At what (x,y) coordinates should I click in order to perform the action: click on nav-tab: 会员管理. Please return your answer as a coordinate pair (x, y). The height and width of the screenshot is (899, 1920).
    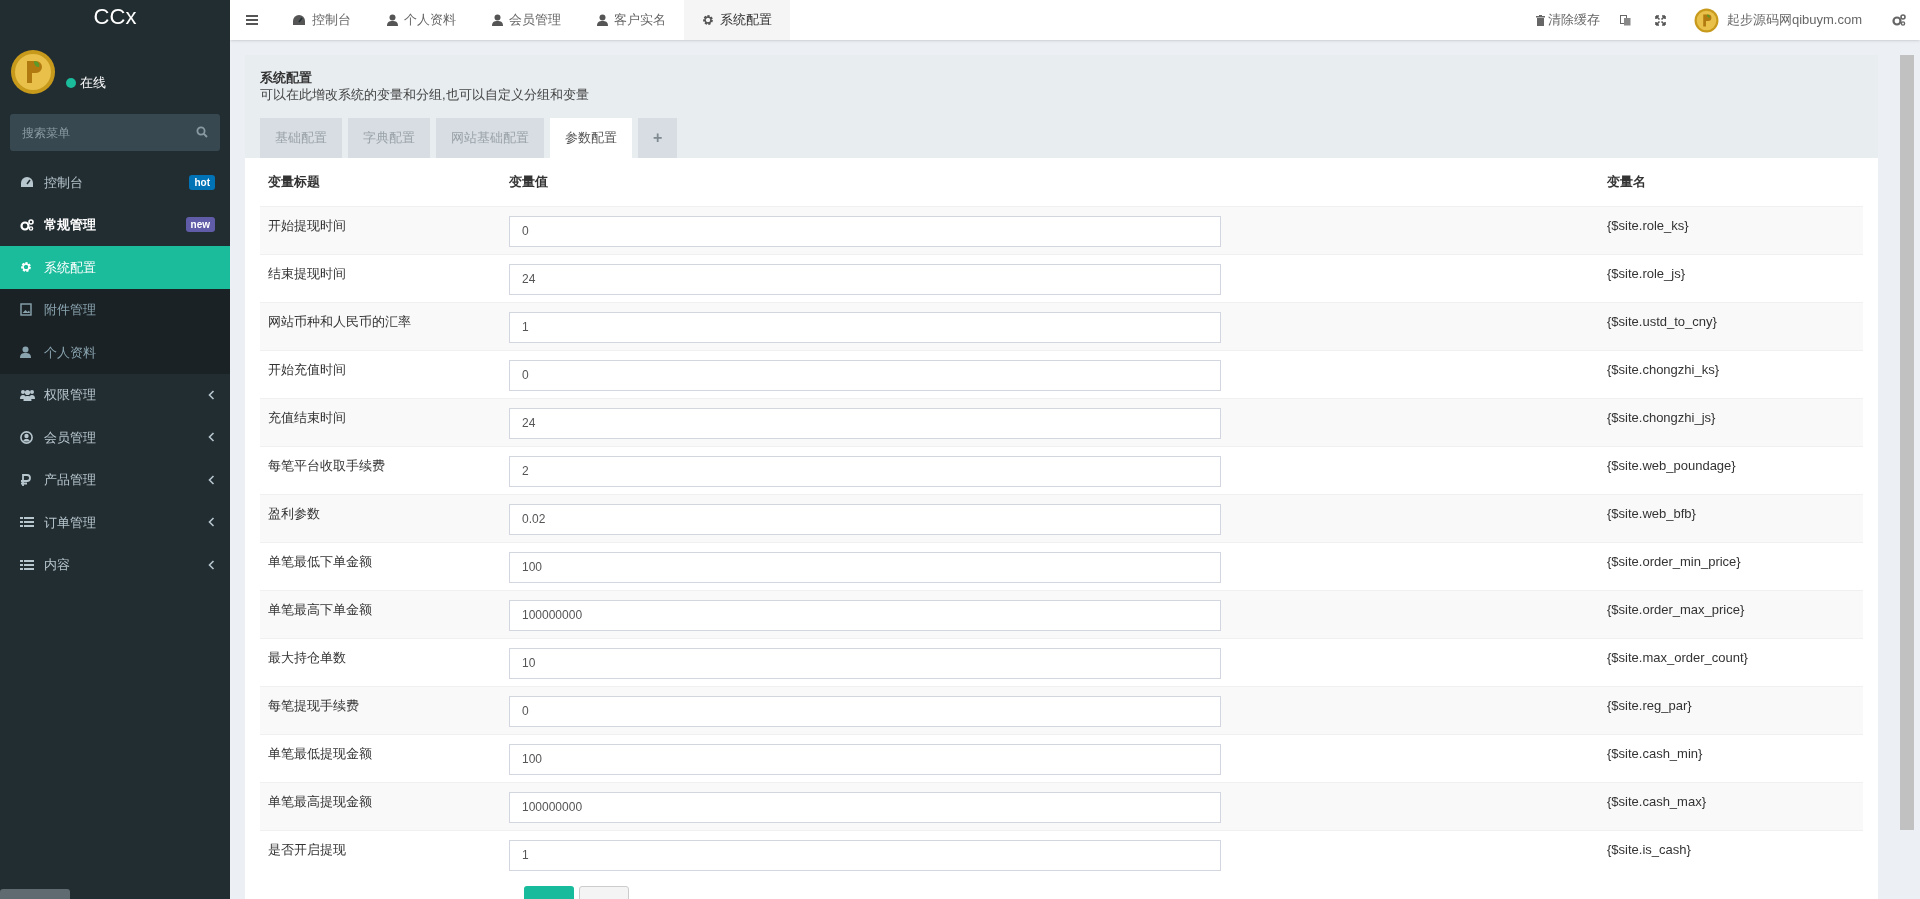
    Looking at the image, I should click on (526, 20).